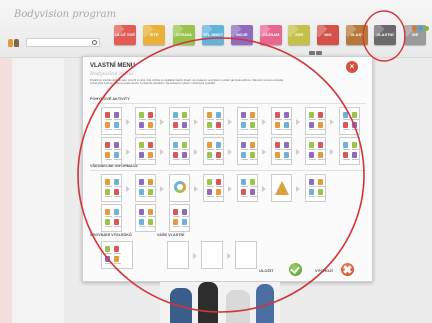 This screenshot has width=432, height=323. What do you see at coordinates (112, 66) in the screenshot?
I see `dialog-title: VLASTNÍ MENU` at bounding box center [112, 66].